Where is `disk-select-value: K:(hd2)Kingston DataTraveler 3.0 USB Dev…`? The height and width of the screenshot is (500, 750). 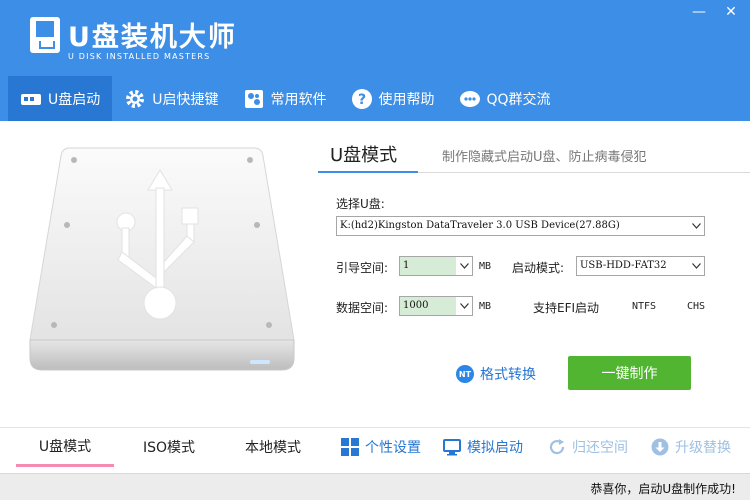
disk-select-value: K:(hd2)Kingston DataTraveler 3.0 USB Dev… is located at coordinates (480, 225).